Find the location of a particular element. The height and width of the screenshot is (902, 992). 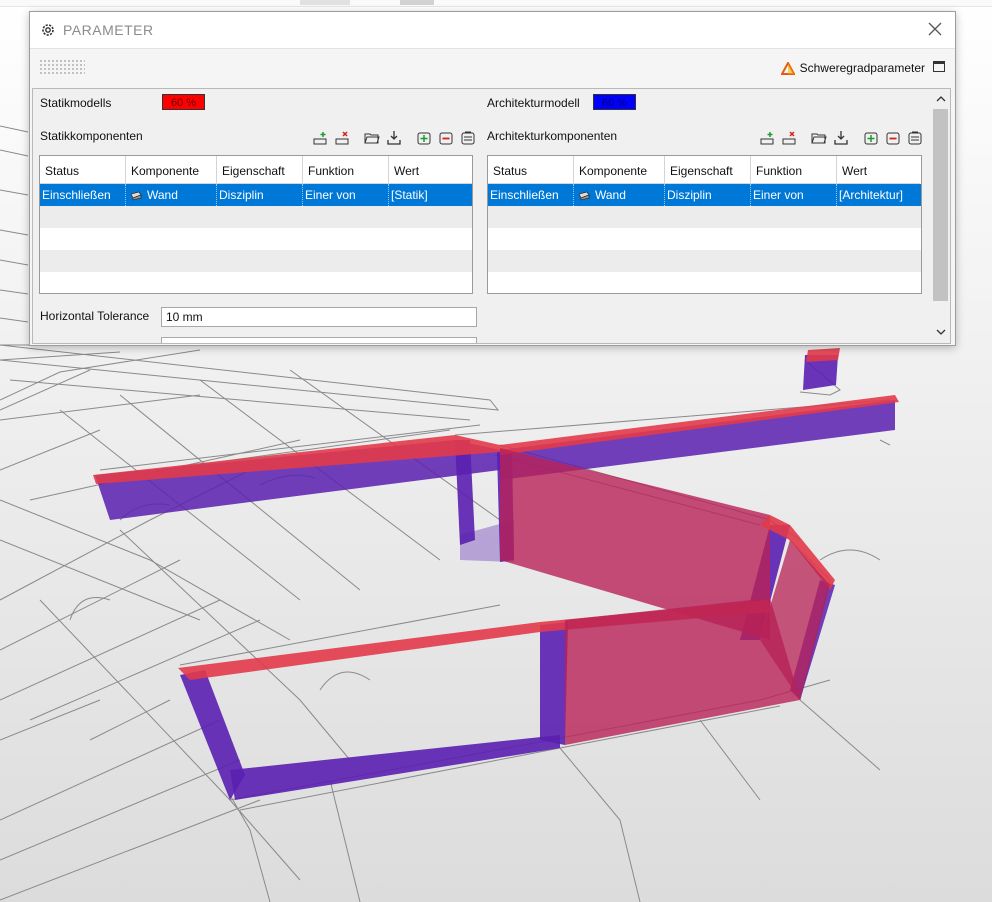

statik-model-percent: 60 % is located at coordinates (183, 102).